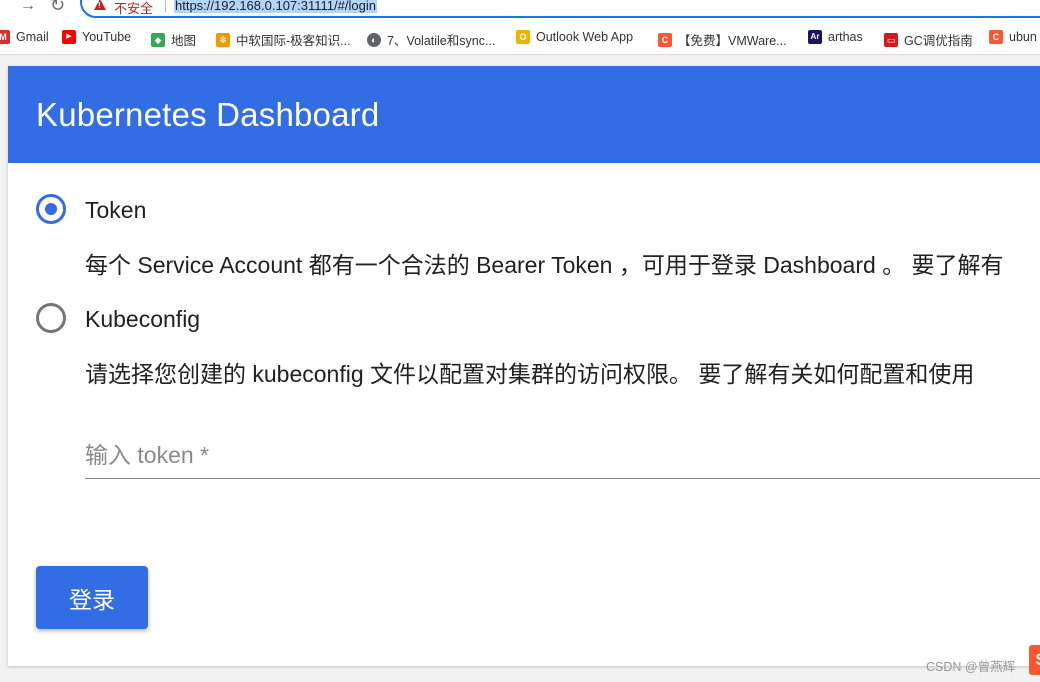 The height and width of the screenshot is (682, 1040). I want to click on kubeconfig-radio, so click(51, 318).